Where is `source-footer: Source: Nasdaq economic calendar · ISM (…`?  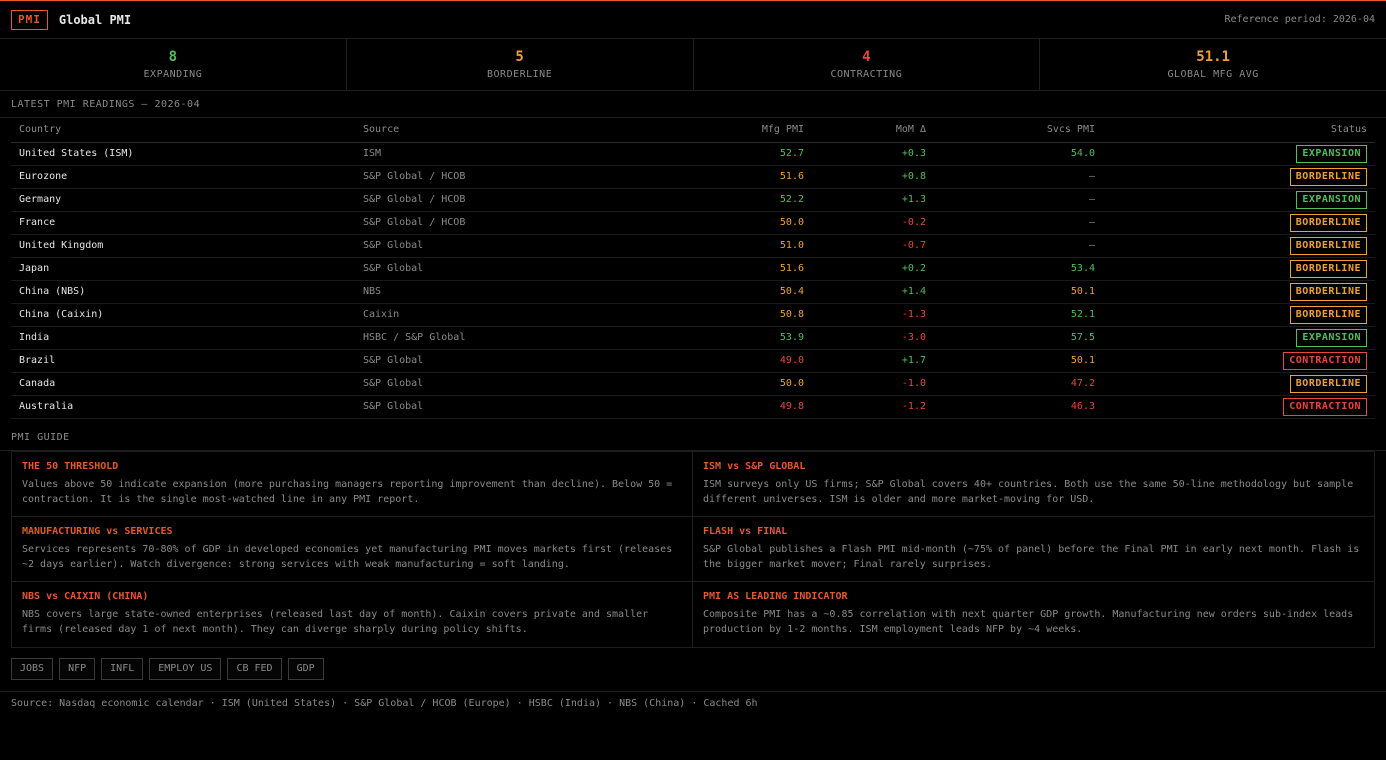 source-footer: Source: Nasdaq economic calendar · ISM (… is located at coordinates (693, 702).